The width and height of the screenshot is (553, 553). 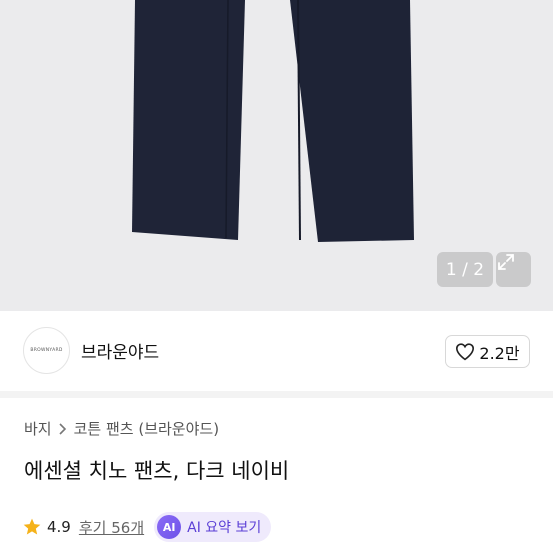 I want to click on ai-summary-label: AI 요약 보기, so click(x=224, y=528).